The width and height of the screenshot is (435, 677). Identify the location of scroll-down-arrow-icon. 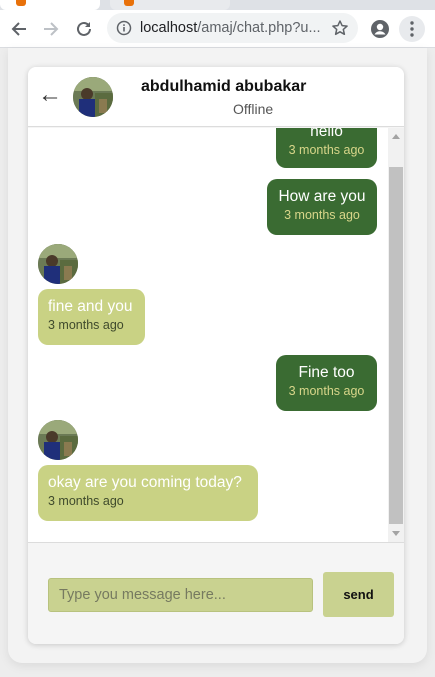
(396, 533).